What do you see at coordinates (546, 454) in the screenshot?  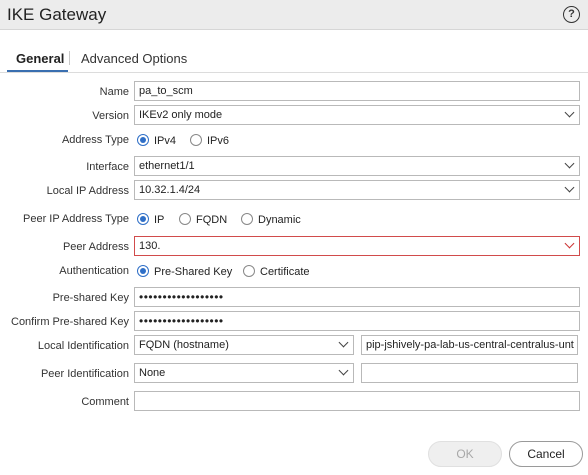 I see `cancel-button: Cancel` at bounding box center [546, 454].